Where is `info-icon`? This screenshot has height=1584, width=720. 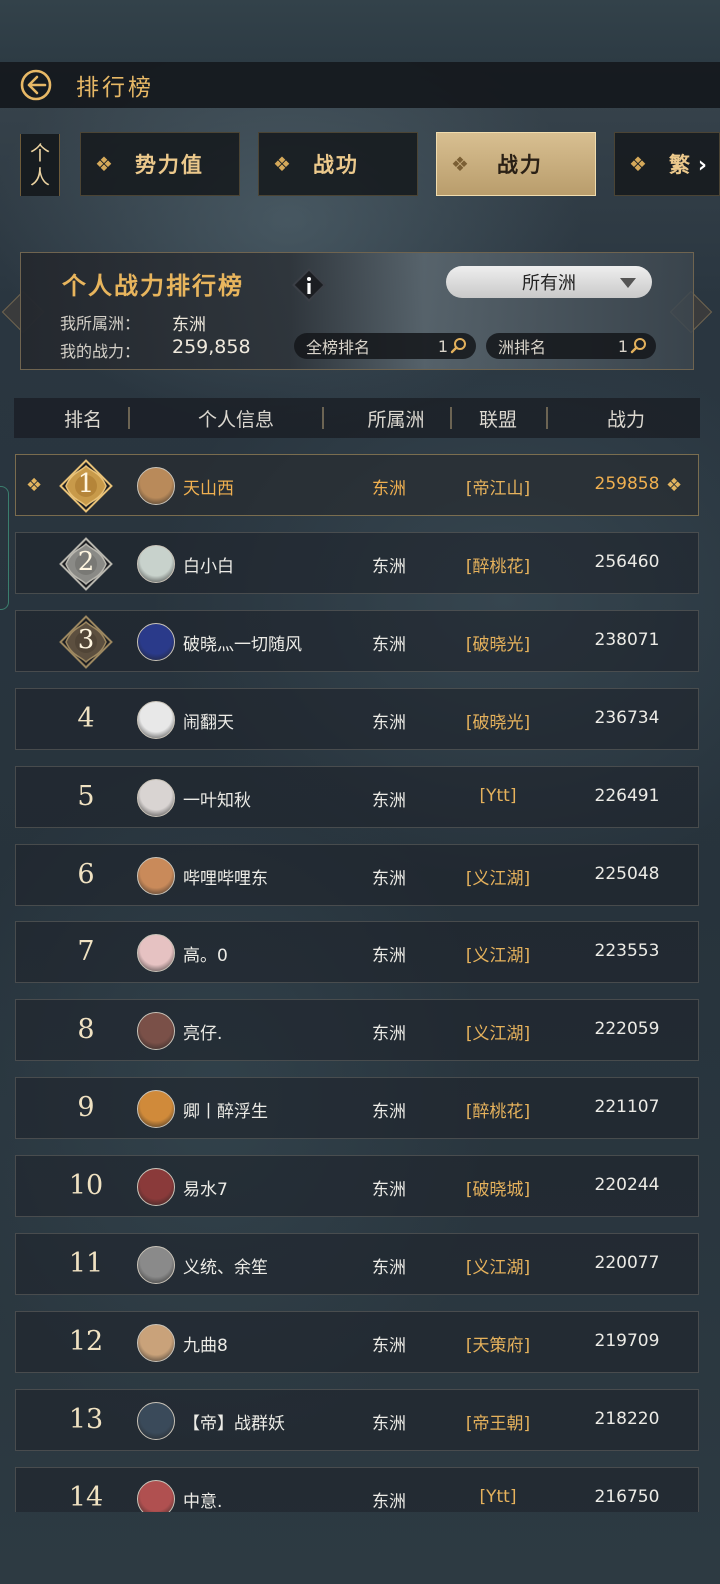 info-icon is located at coordinates (309, 285).